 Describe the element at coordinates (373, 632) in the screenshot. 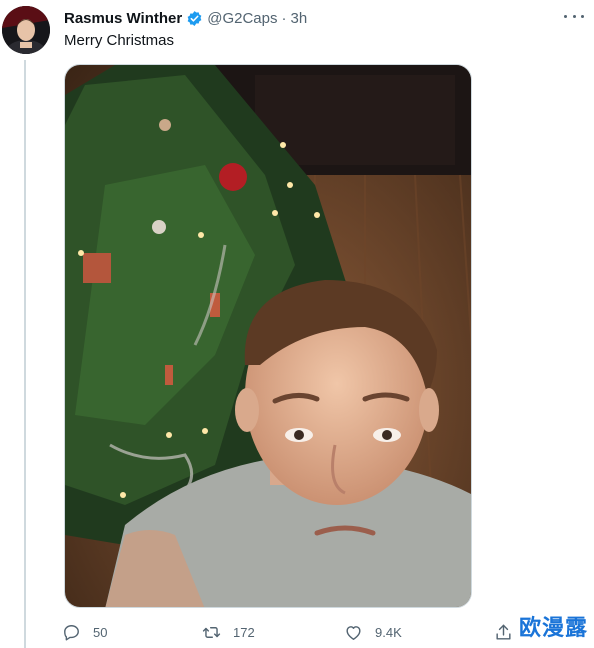

I see `like-button: 9.4K` at that location.